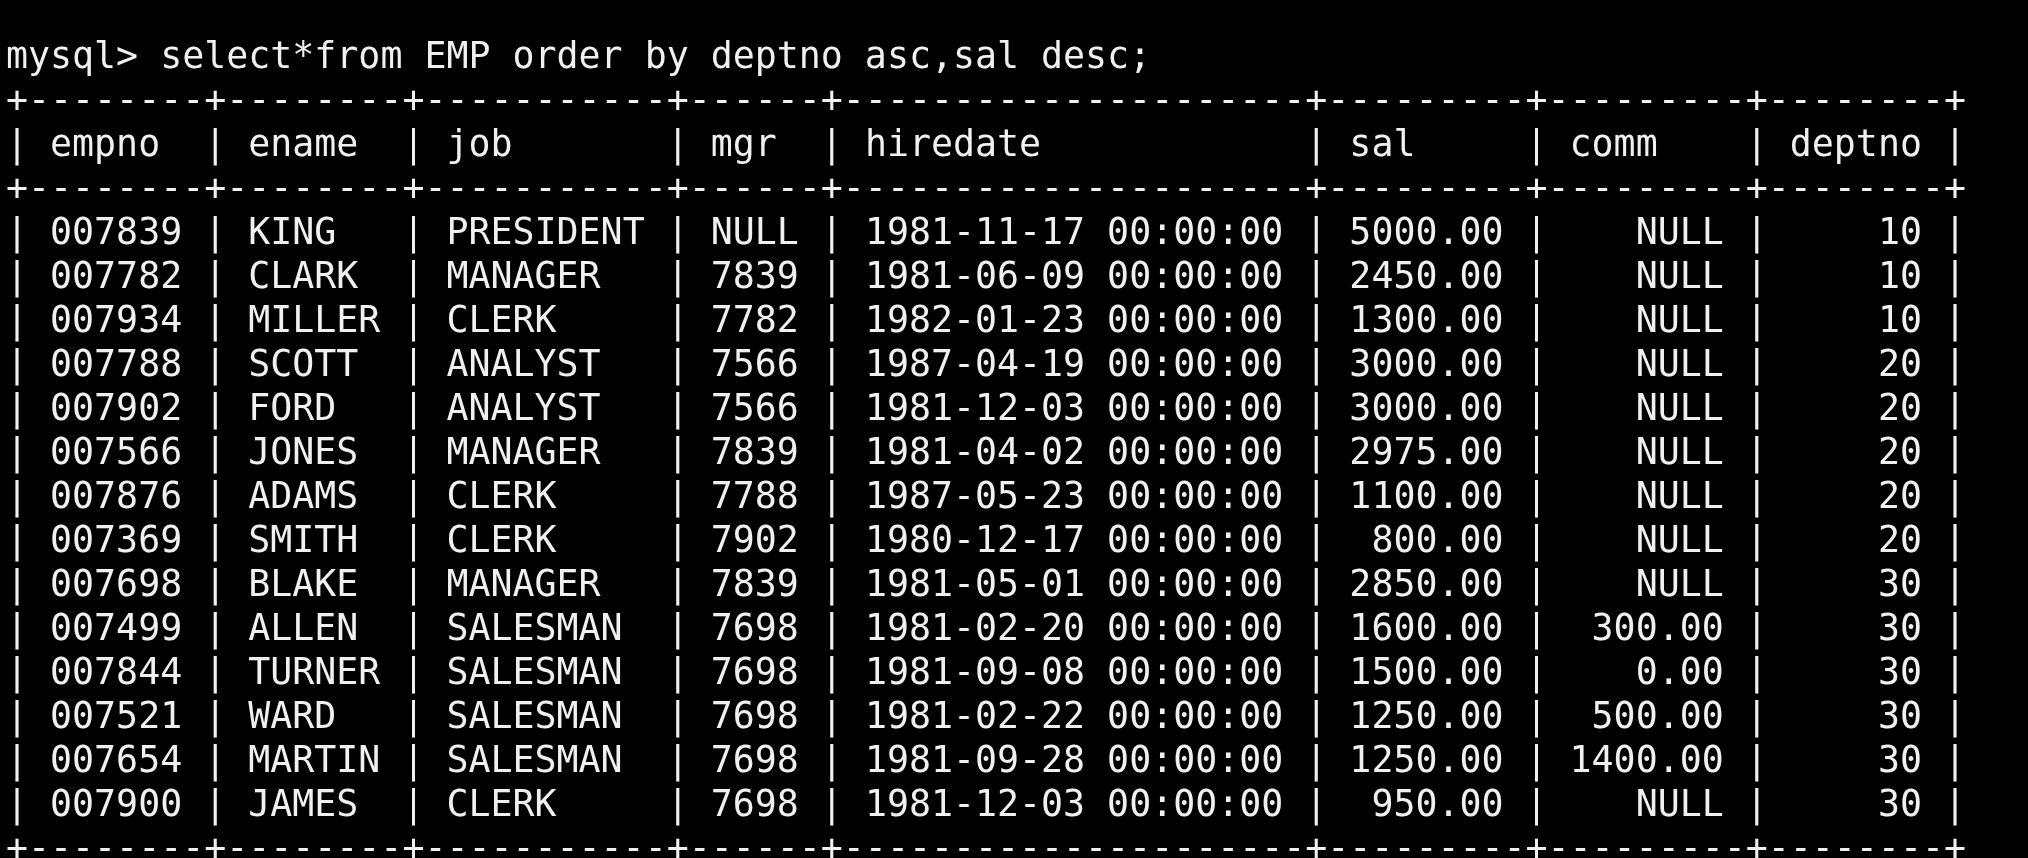 The width and height of the screenshot is (2028, 858). What do you see at coordinates (105, 143) in the screenshot?
I see `column-header: empno` at bounding box center [105, 143].